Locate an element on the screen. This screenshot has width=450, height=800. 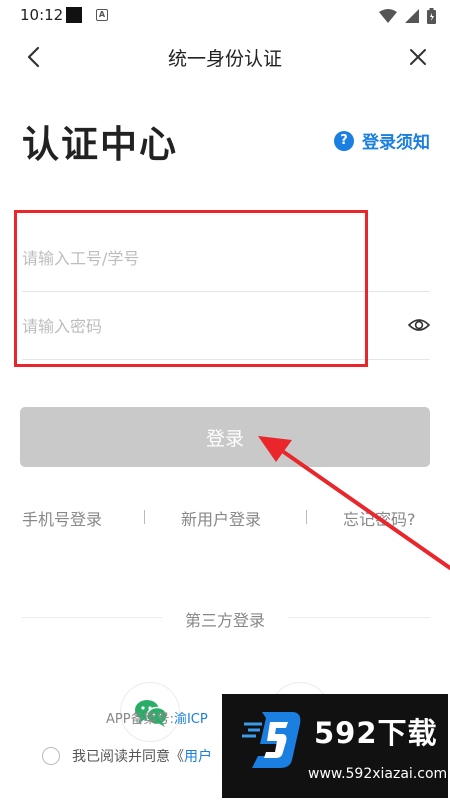
user-agreement-link: 用户 is located at coordinates (198, 757).